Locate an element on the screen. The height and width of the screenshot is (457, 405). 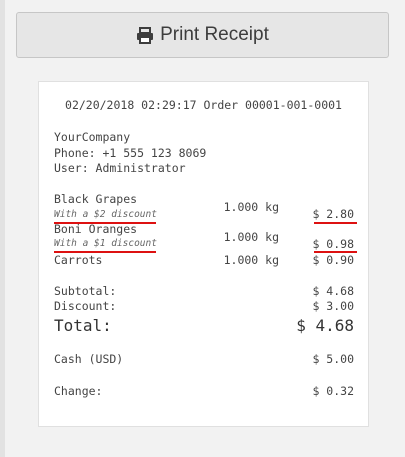
item-name: Carrots is located at coordinates (78, 260).